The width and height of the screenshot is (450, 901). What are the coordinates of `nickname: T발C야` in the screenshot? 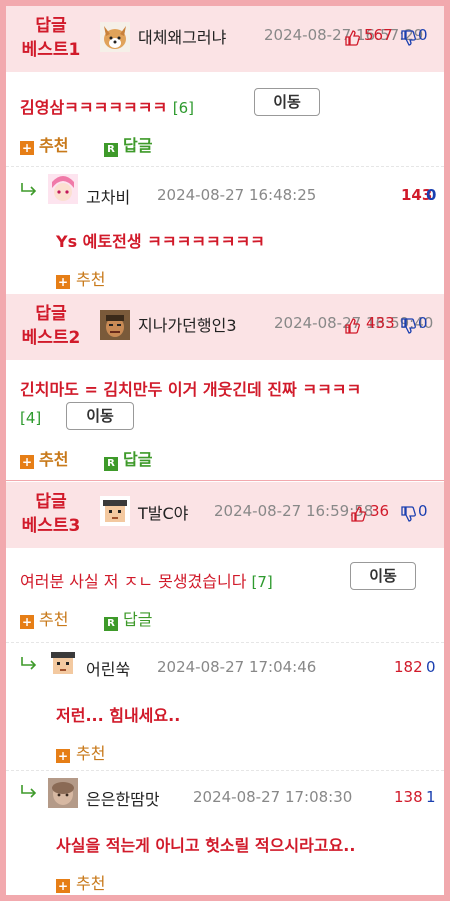 It's located at (163, 512).